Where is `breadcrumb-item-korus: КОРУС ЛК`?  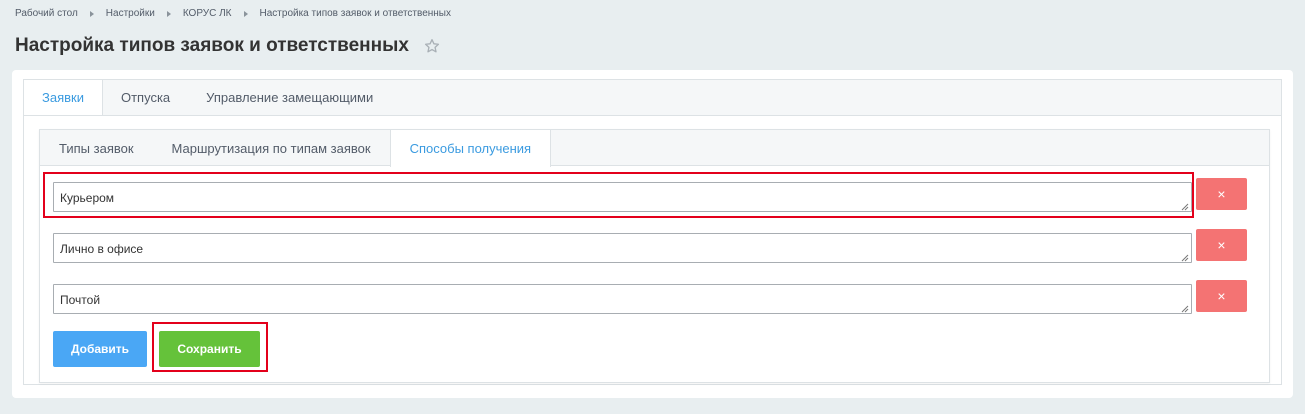
breadcrumb-item-korus: КОРУС ЛК is located at coordinates (207, 13).